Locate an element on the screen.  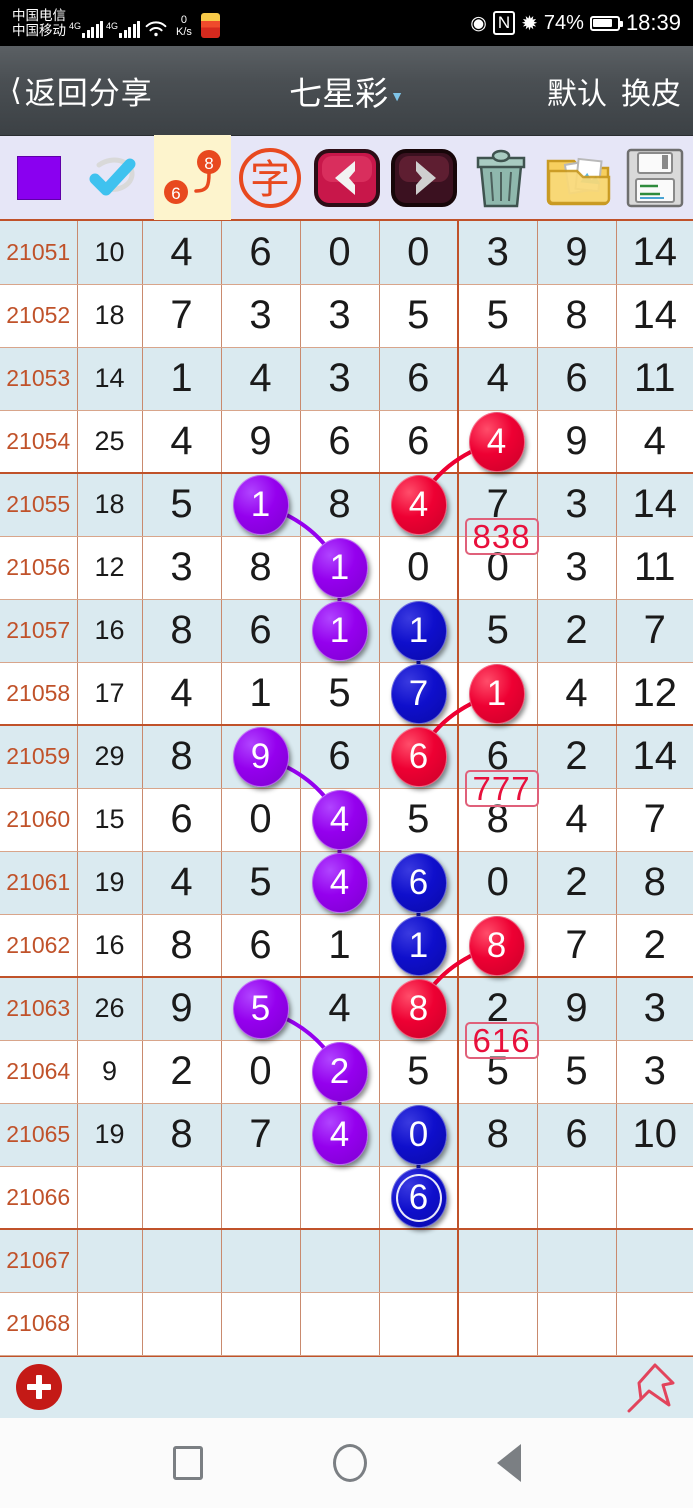
pin-marker-button is located at coordinates (651, 1387).